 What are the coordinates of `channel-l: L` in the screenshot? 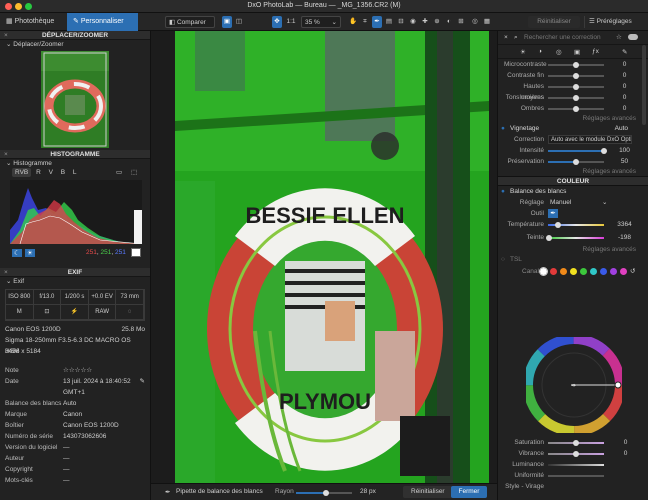 It's located at (75, 172).